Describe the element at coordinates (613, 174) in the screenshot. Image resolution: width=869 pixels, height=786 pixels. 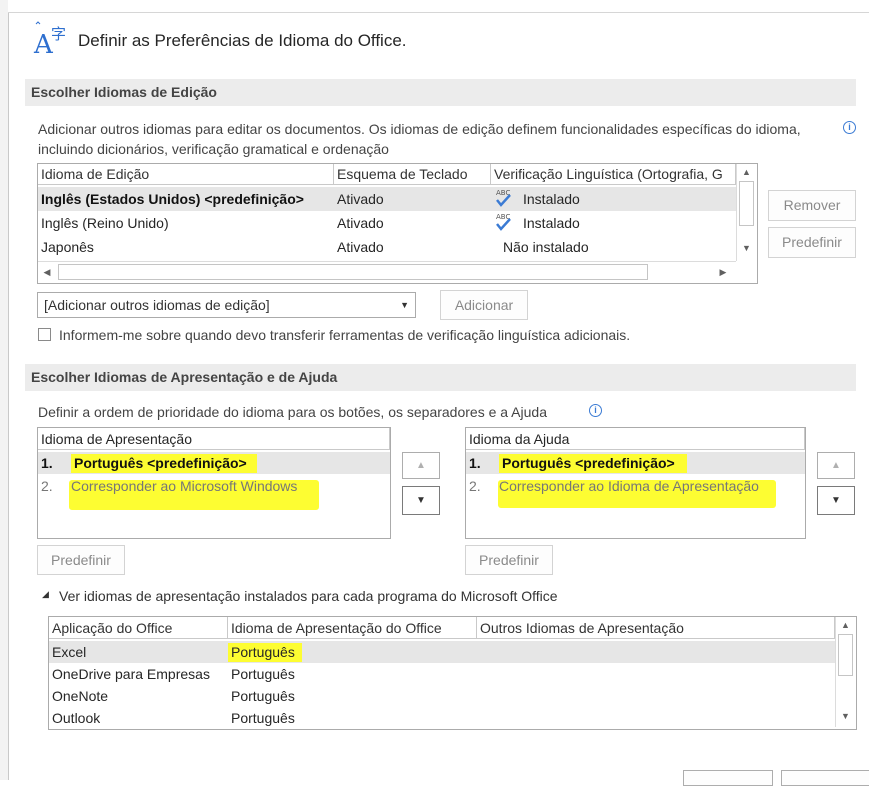
I see `column-header-proofing: Verificação Linguística (Ortografia, G` at that location.